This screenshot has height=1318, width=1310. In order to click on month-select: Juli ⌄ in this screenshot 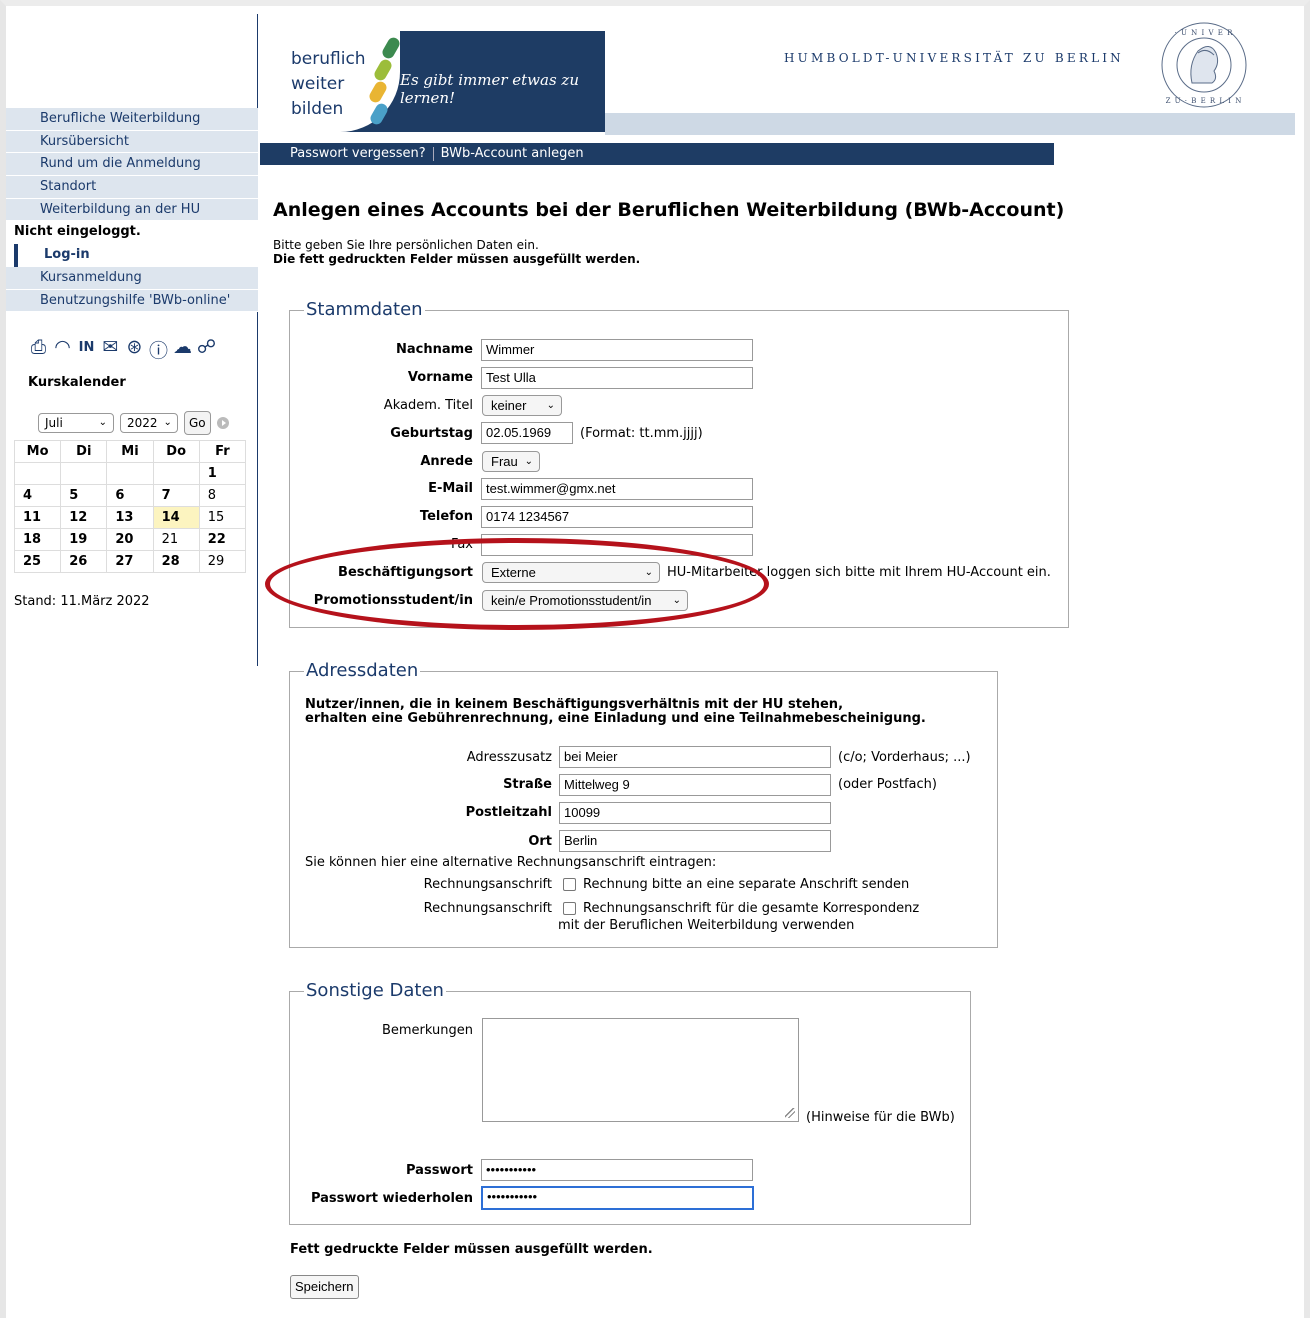, I will do `click(76, 423)`.